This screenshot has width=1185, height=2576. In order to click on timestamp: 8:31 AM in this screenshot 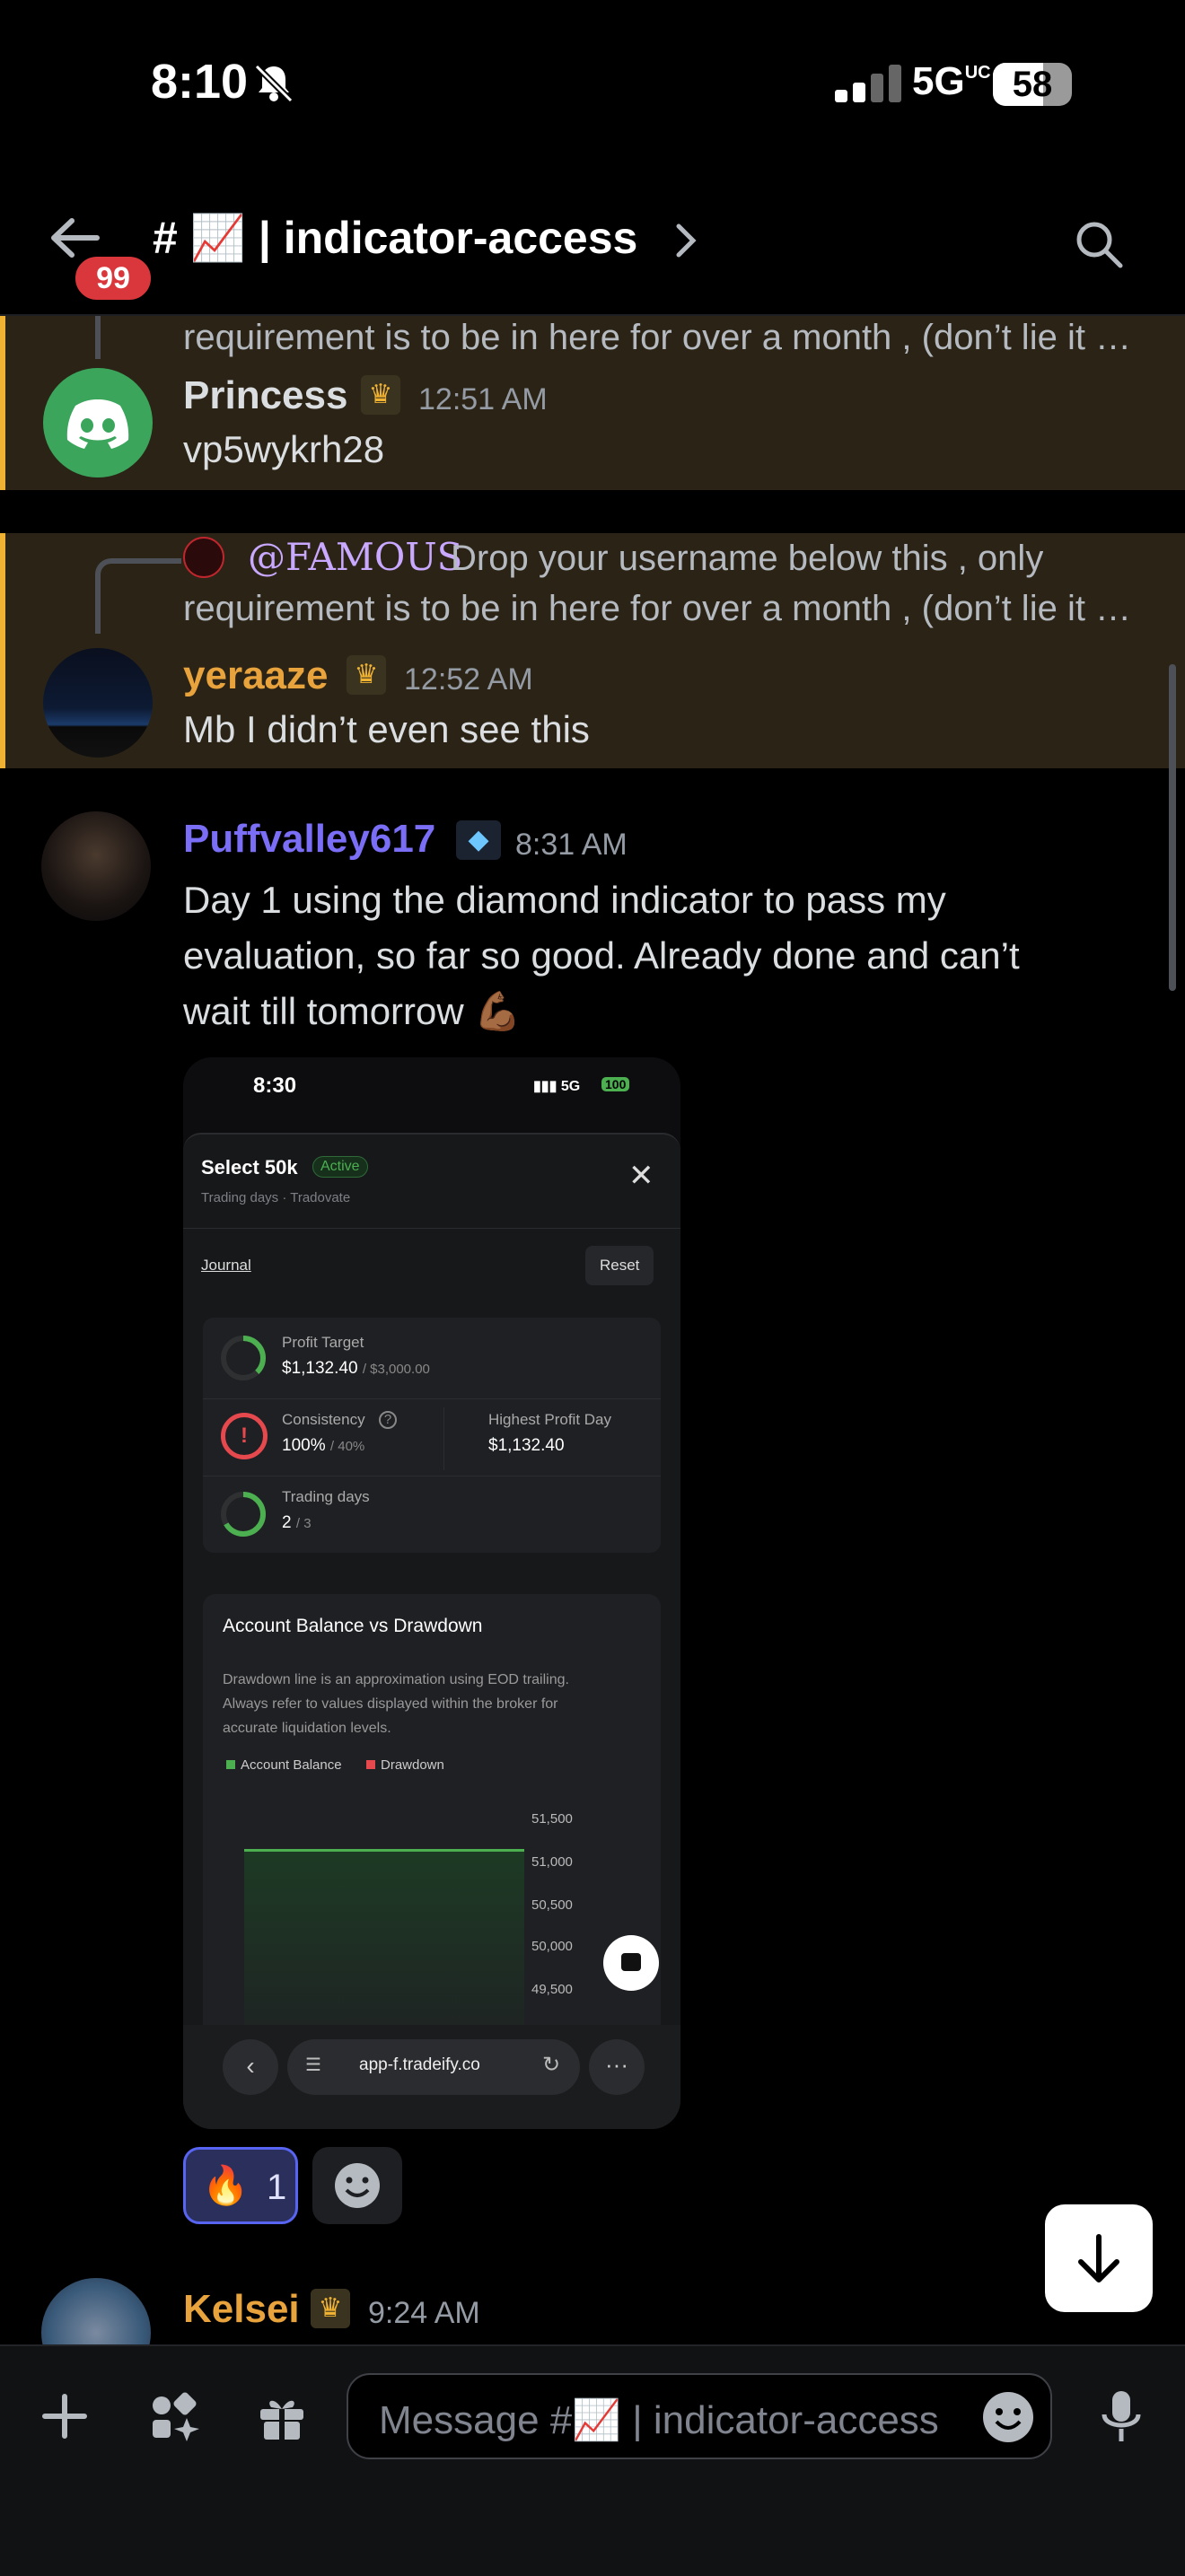, I will do `click(571, 845)`.